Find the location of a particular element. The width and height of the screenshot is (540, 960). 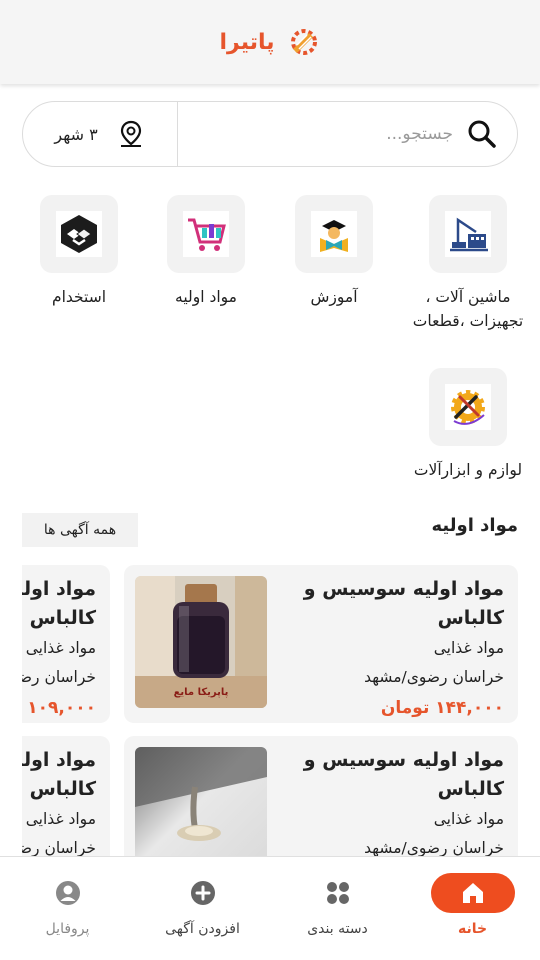

shopping-cart-icon is located at coordinates (207, 234).